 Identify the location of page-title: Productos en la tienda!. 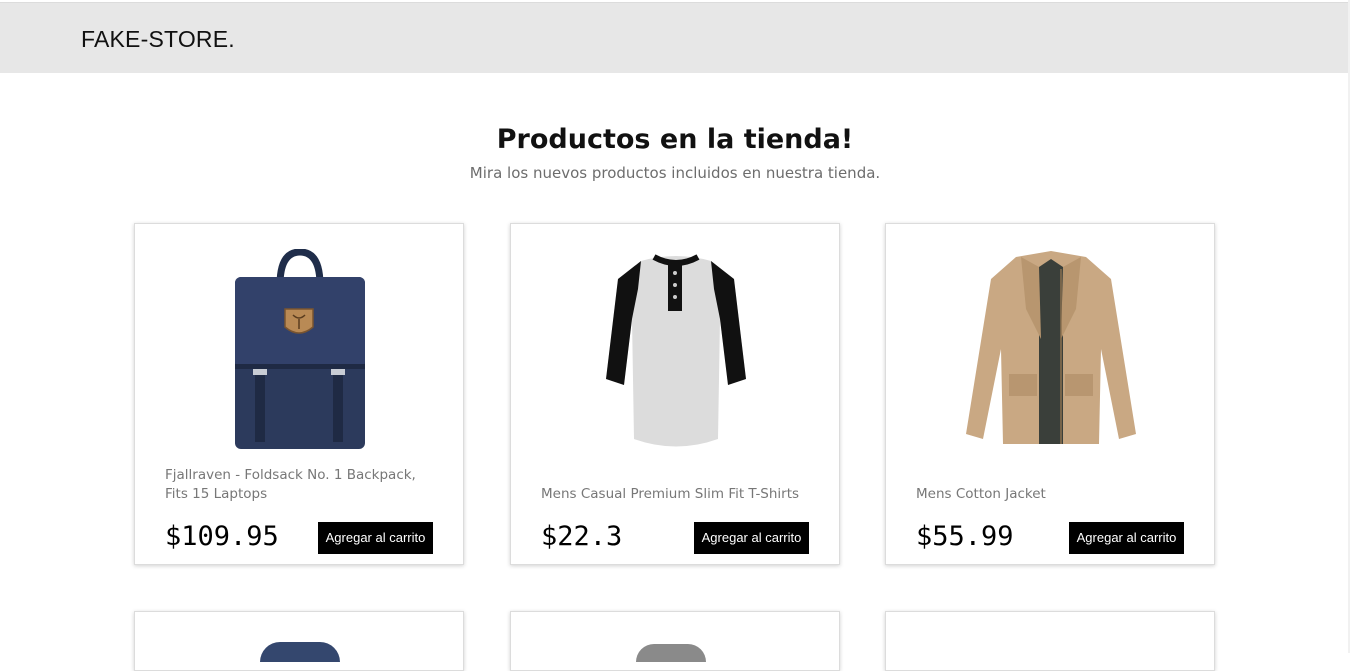
(675, 139).